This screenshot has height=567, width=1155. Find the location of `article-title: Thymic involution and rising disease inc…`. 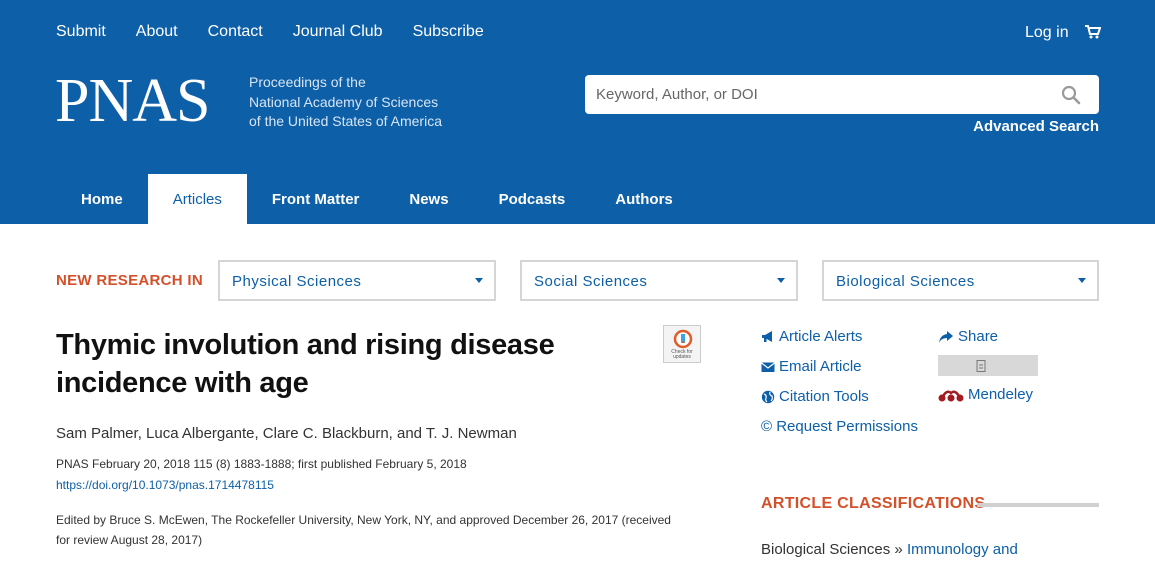

article-title: Thymic involution and rising disease inc… is located at coordinates (336, 364).